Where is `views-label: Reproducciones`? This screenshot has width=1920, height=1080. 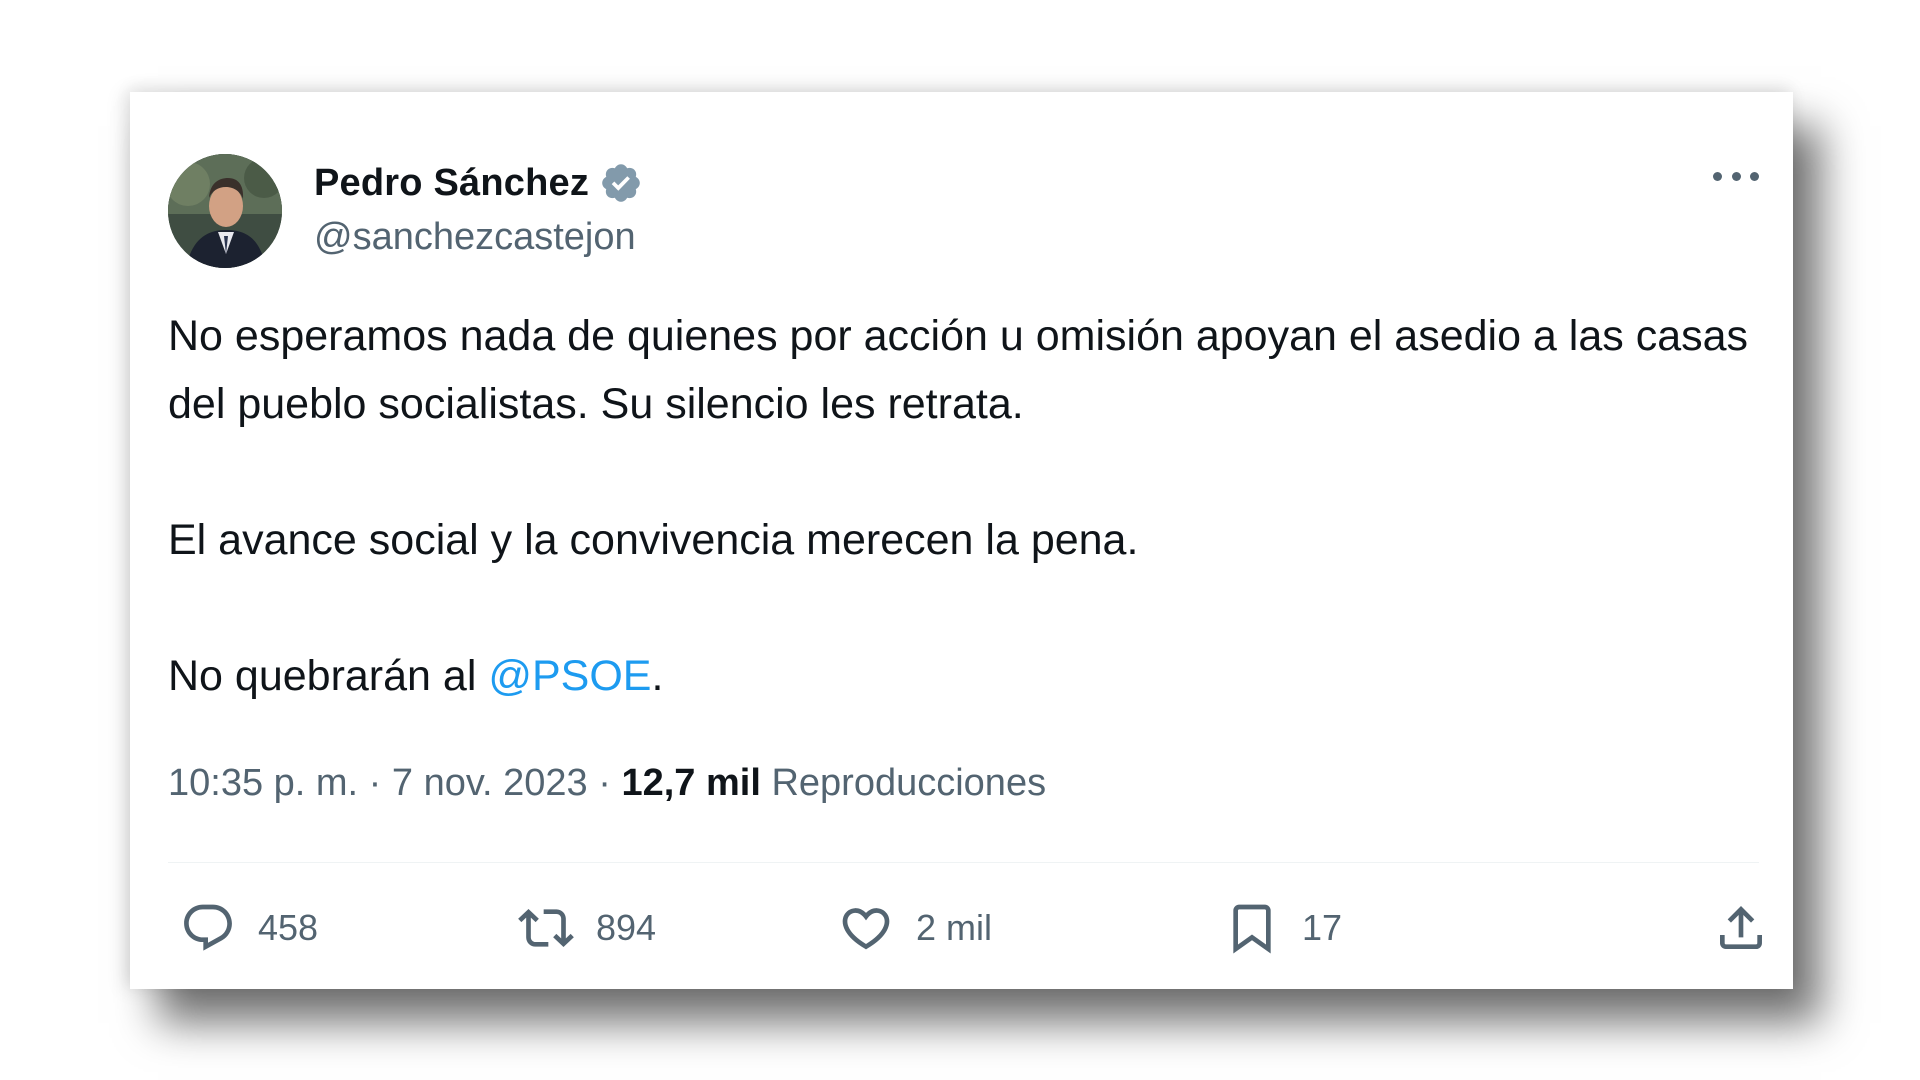 views-label: Reproducciones is located at coordinates (903, 783).